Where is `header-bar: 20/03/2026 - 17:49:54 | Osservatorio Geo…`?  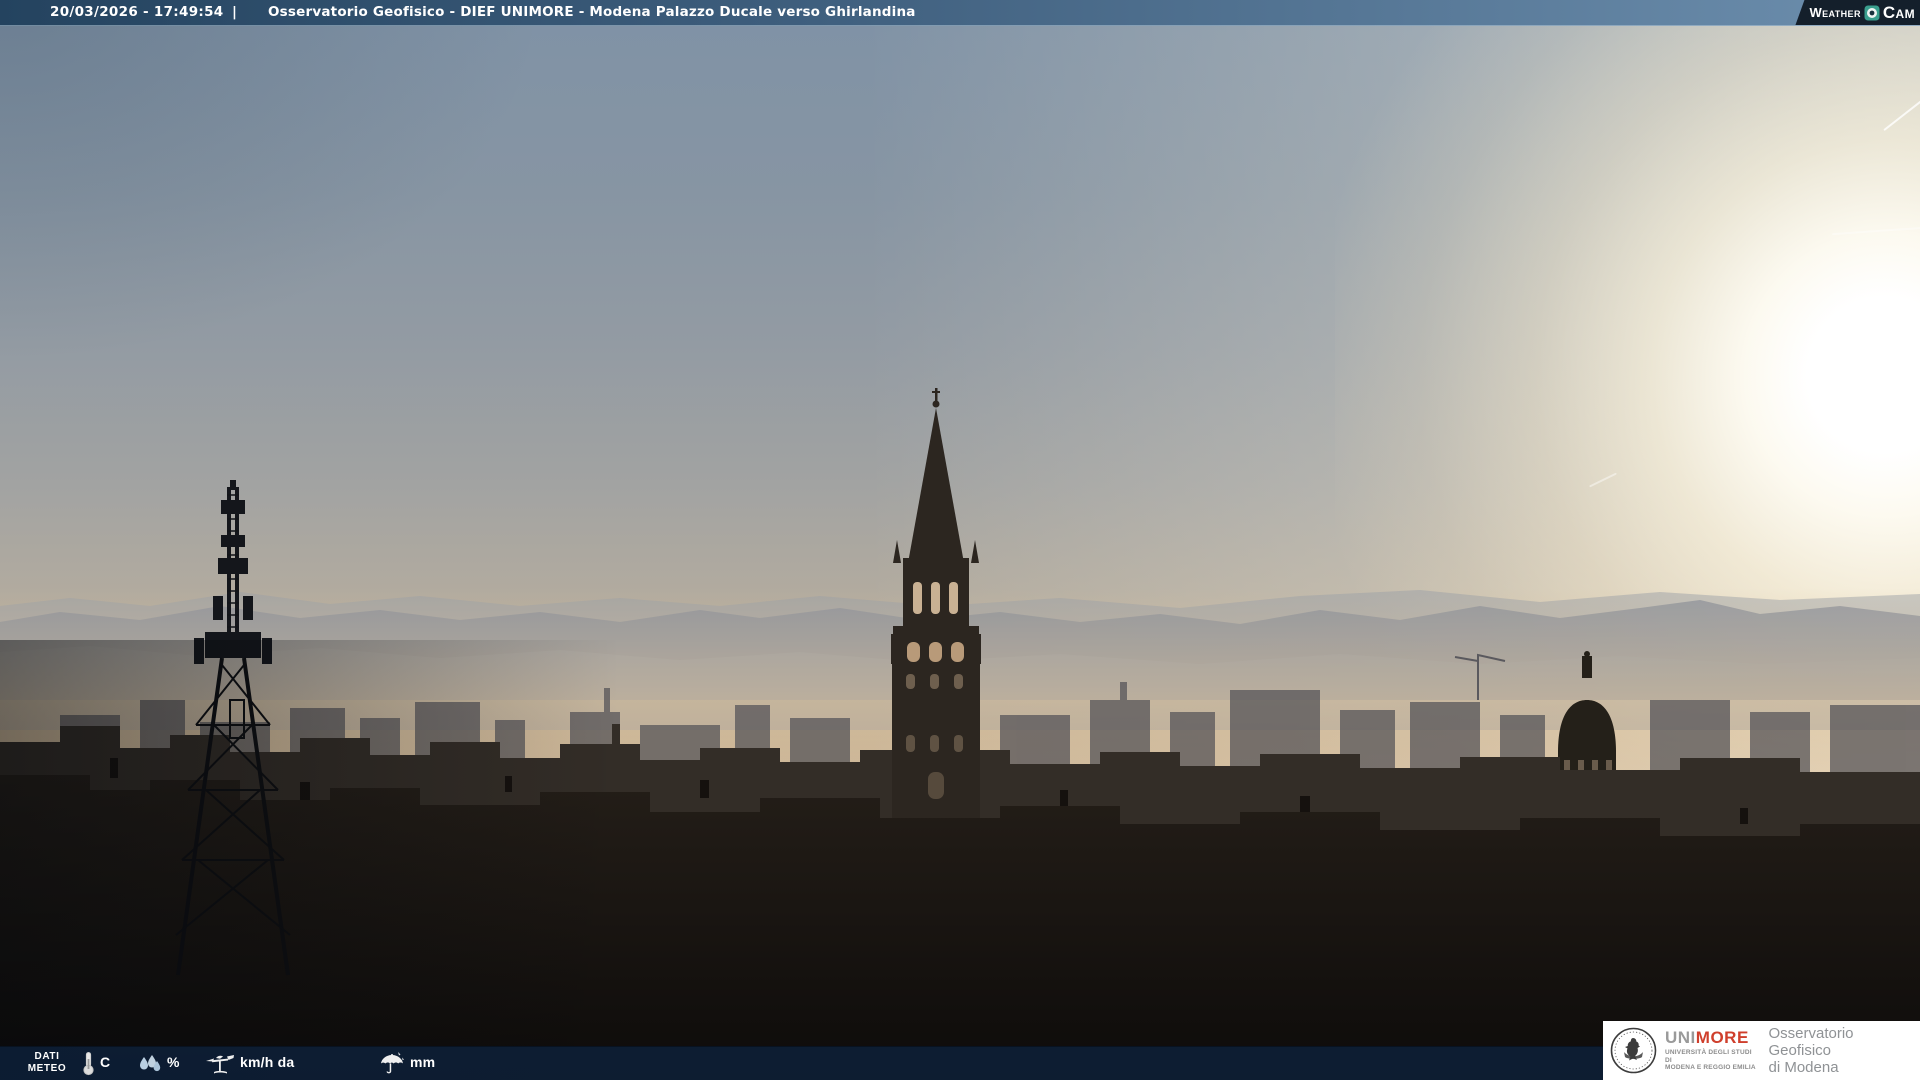
header-bar: 20/03/2026 - 17:49:54 | Osservatorio Geo… is located at coordinates (960, 13).